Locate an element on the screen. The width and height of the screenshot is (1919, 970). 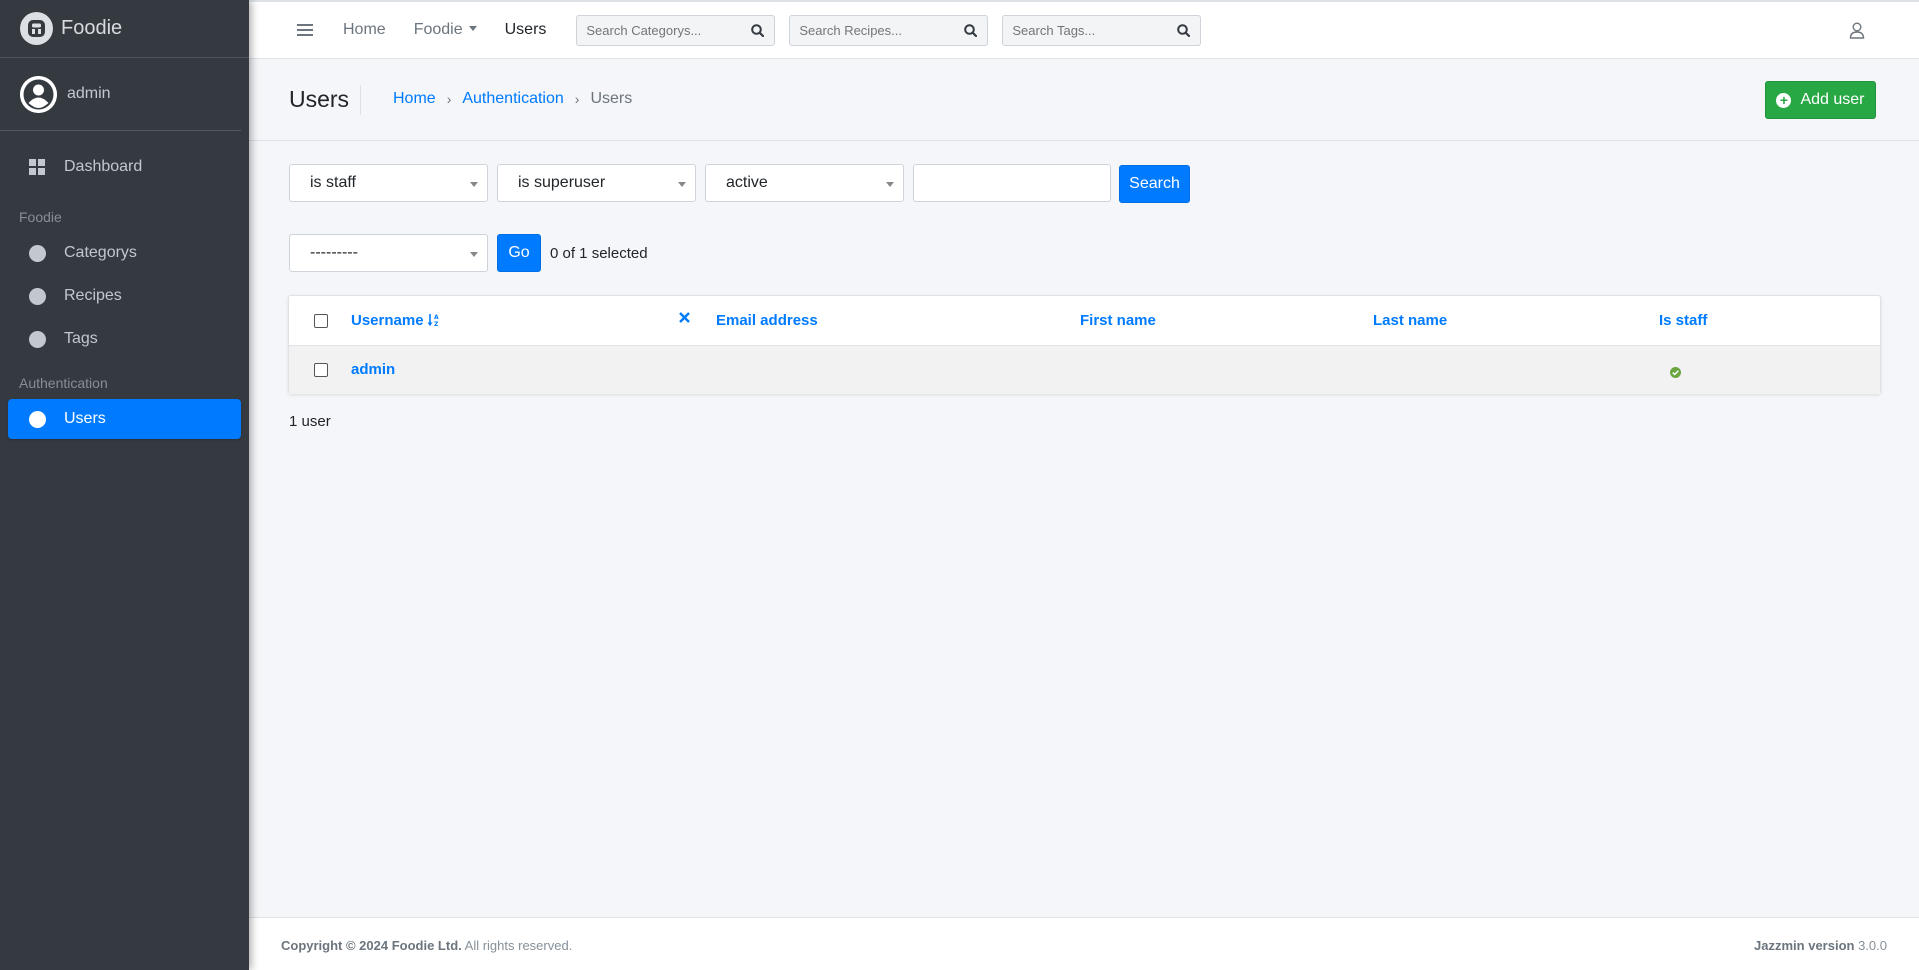
active-filter-value: active is located at coordinates (747, 182).